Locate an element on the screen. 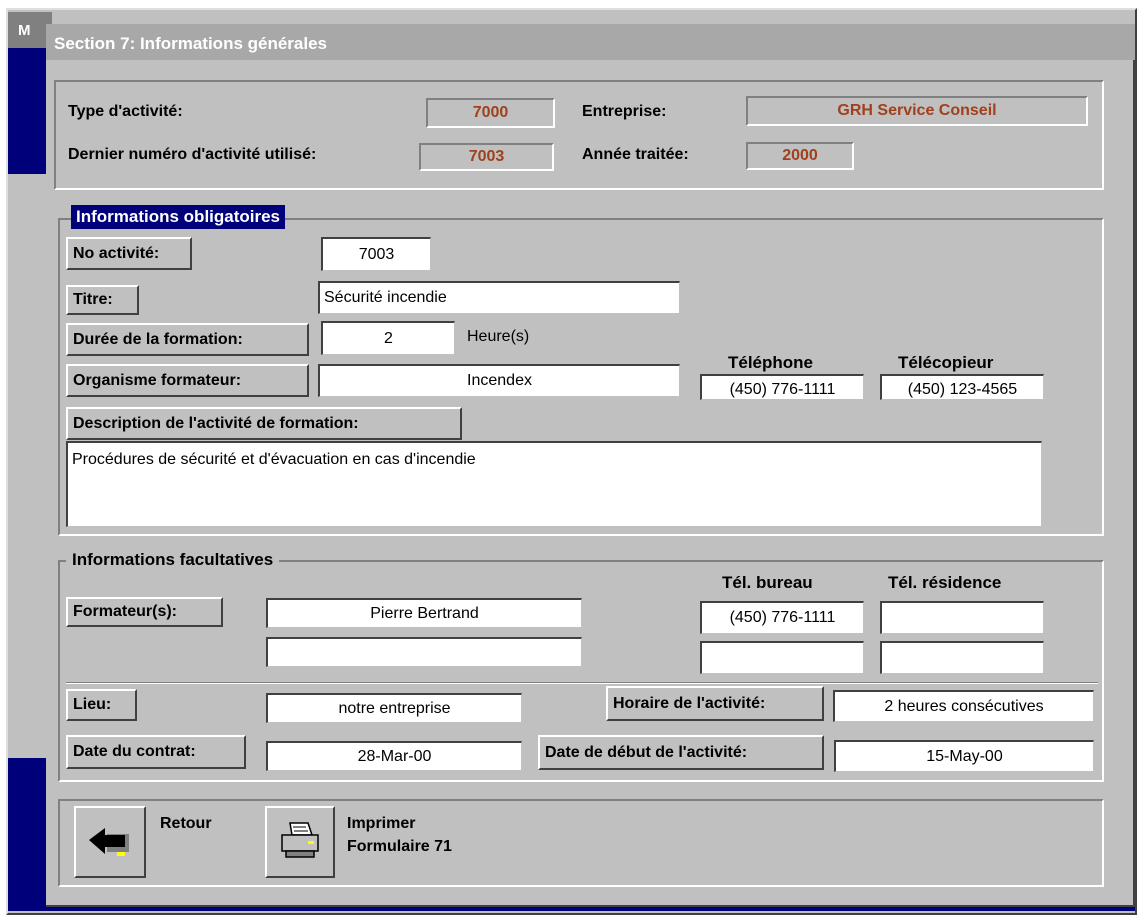 Image resolution: width=1145 pixels, height=923 pixels. date-debut-button: Date de début de l'activité: is located at coordinates (681, 752).